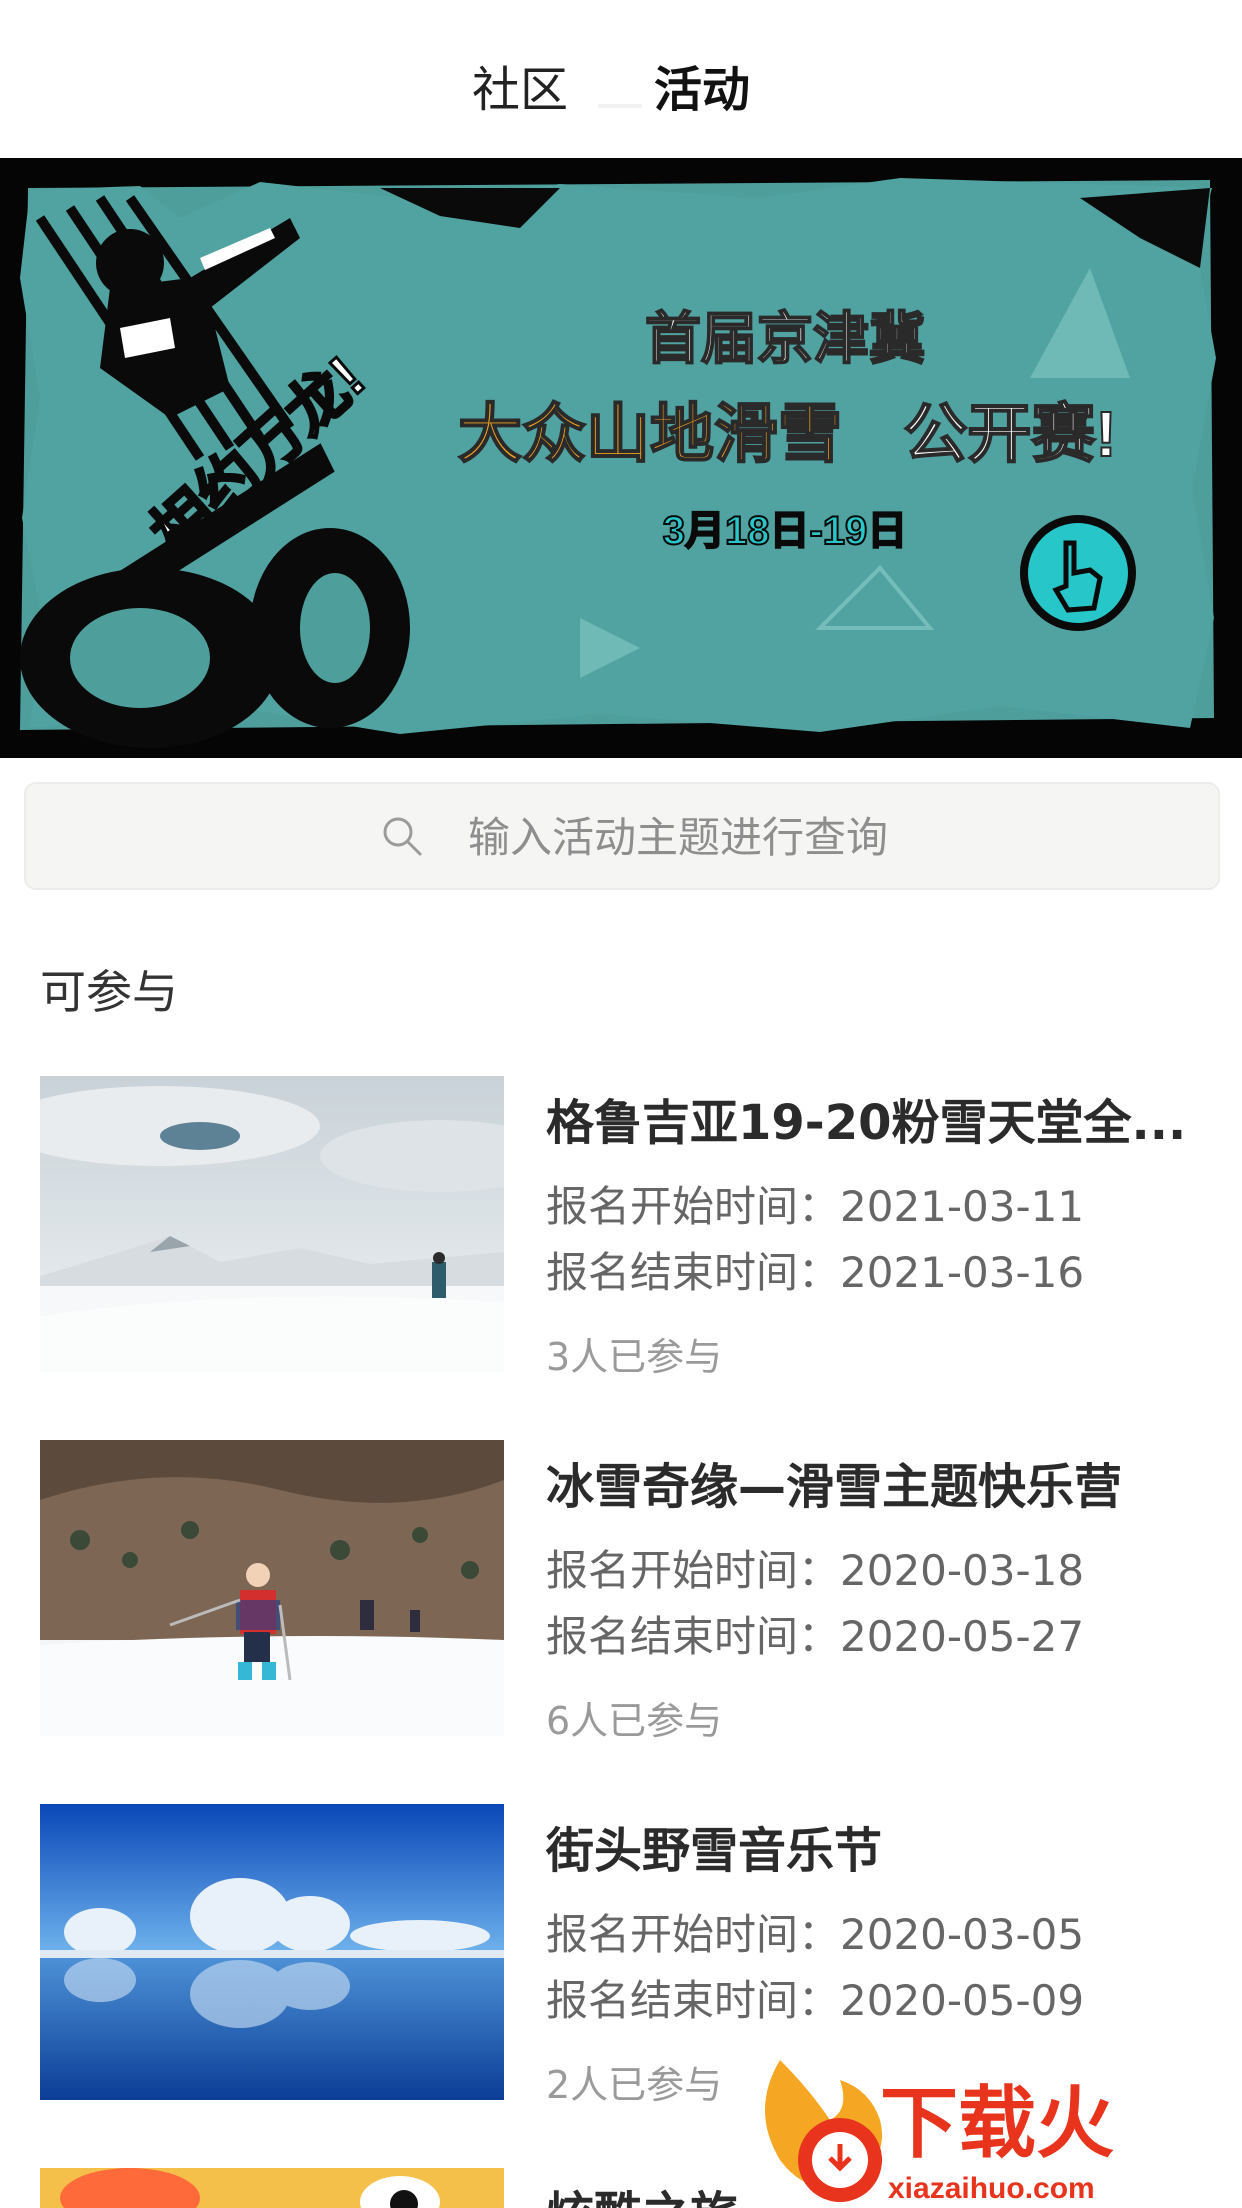 Image resolution: width=1242 pixels, height=2208 pixels. What do you see at coordinates (815, 1934) in the screenshot?
I see `activity-start-time: 报名开始时间：2020-03-05` at bounding box center [815, 1934].